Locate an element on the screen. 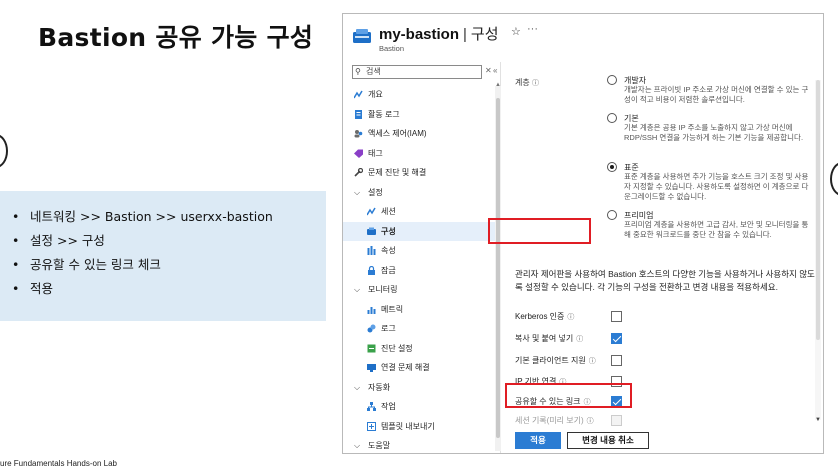 This screenshot has width=838, height=473. content-scrollbar-thumb is located at coordinates (818, 210).